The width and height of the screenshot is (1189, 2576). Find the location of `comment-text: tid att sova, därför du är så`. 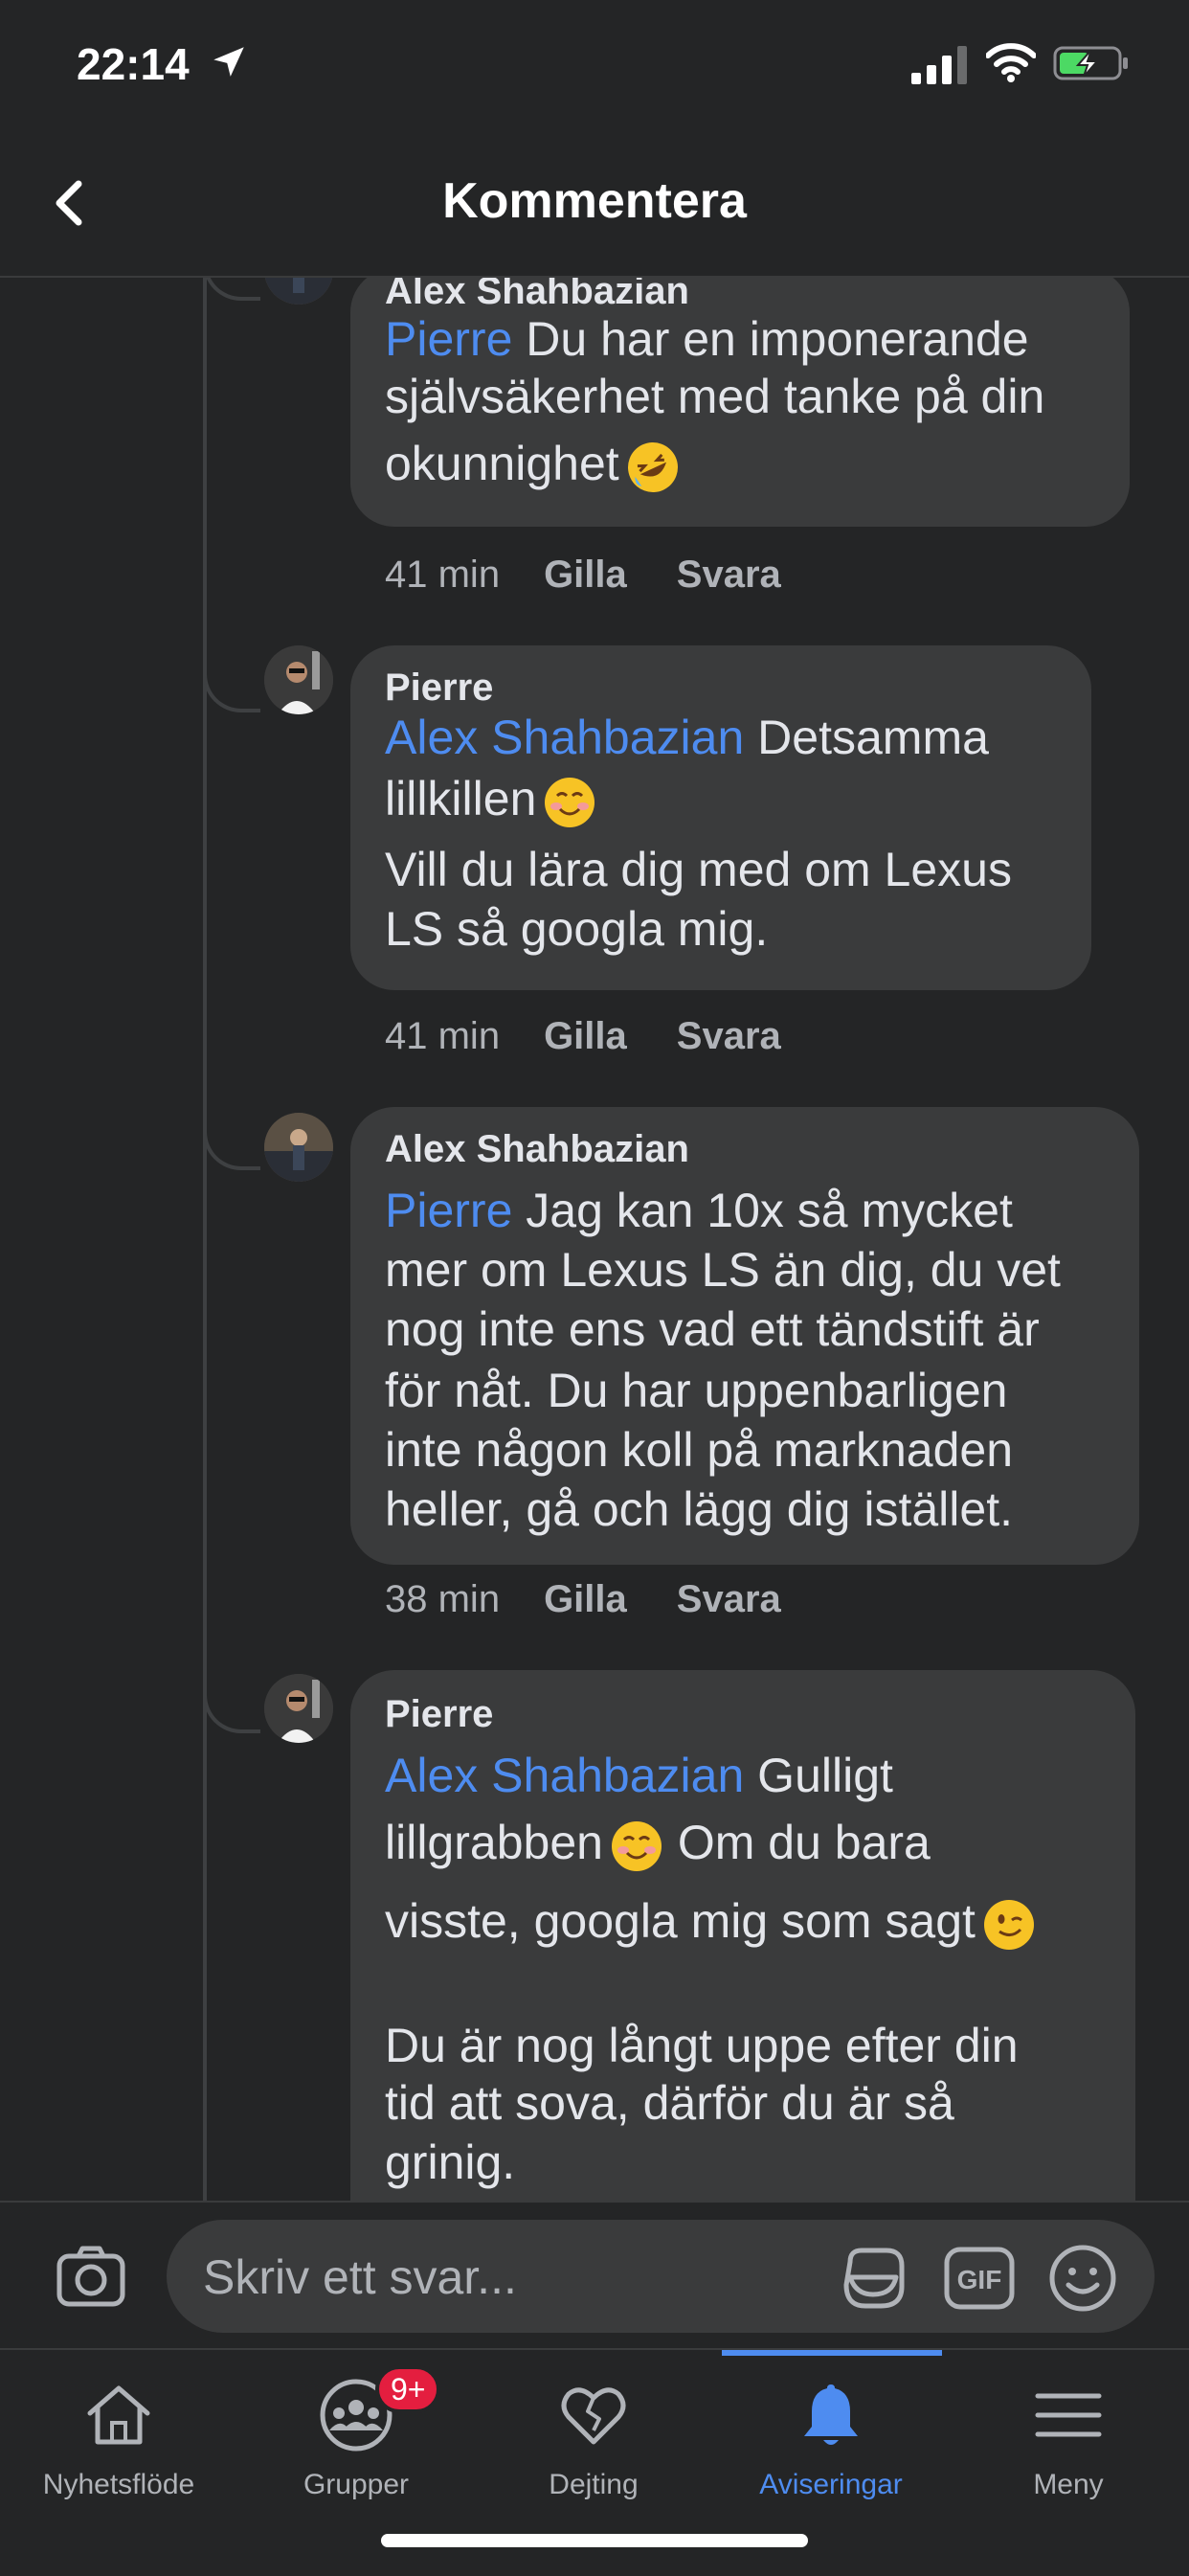

comment-text: tid att sova, därför du är så is located at coordinates (669, 2103).